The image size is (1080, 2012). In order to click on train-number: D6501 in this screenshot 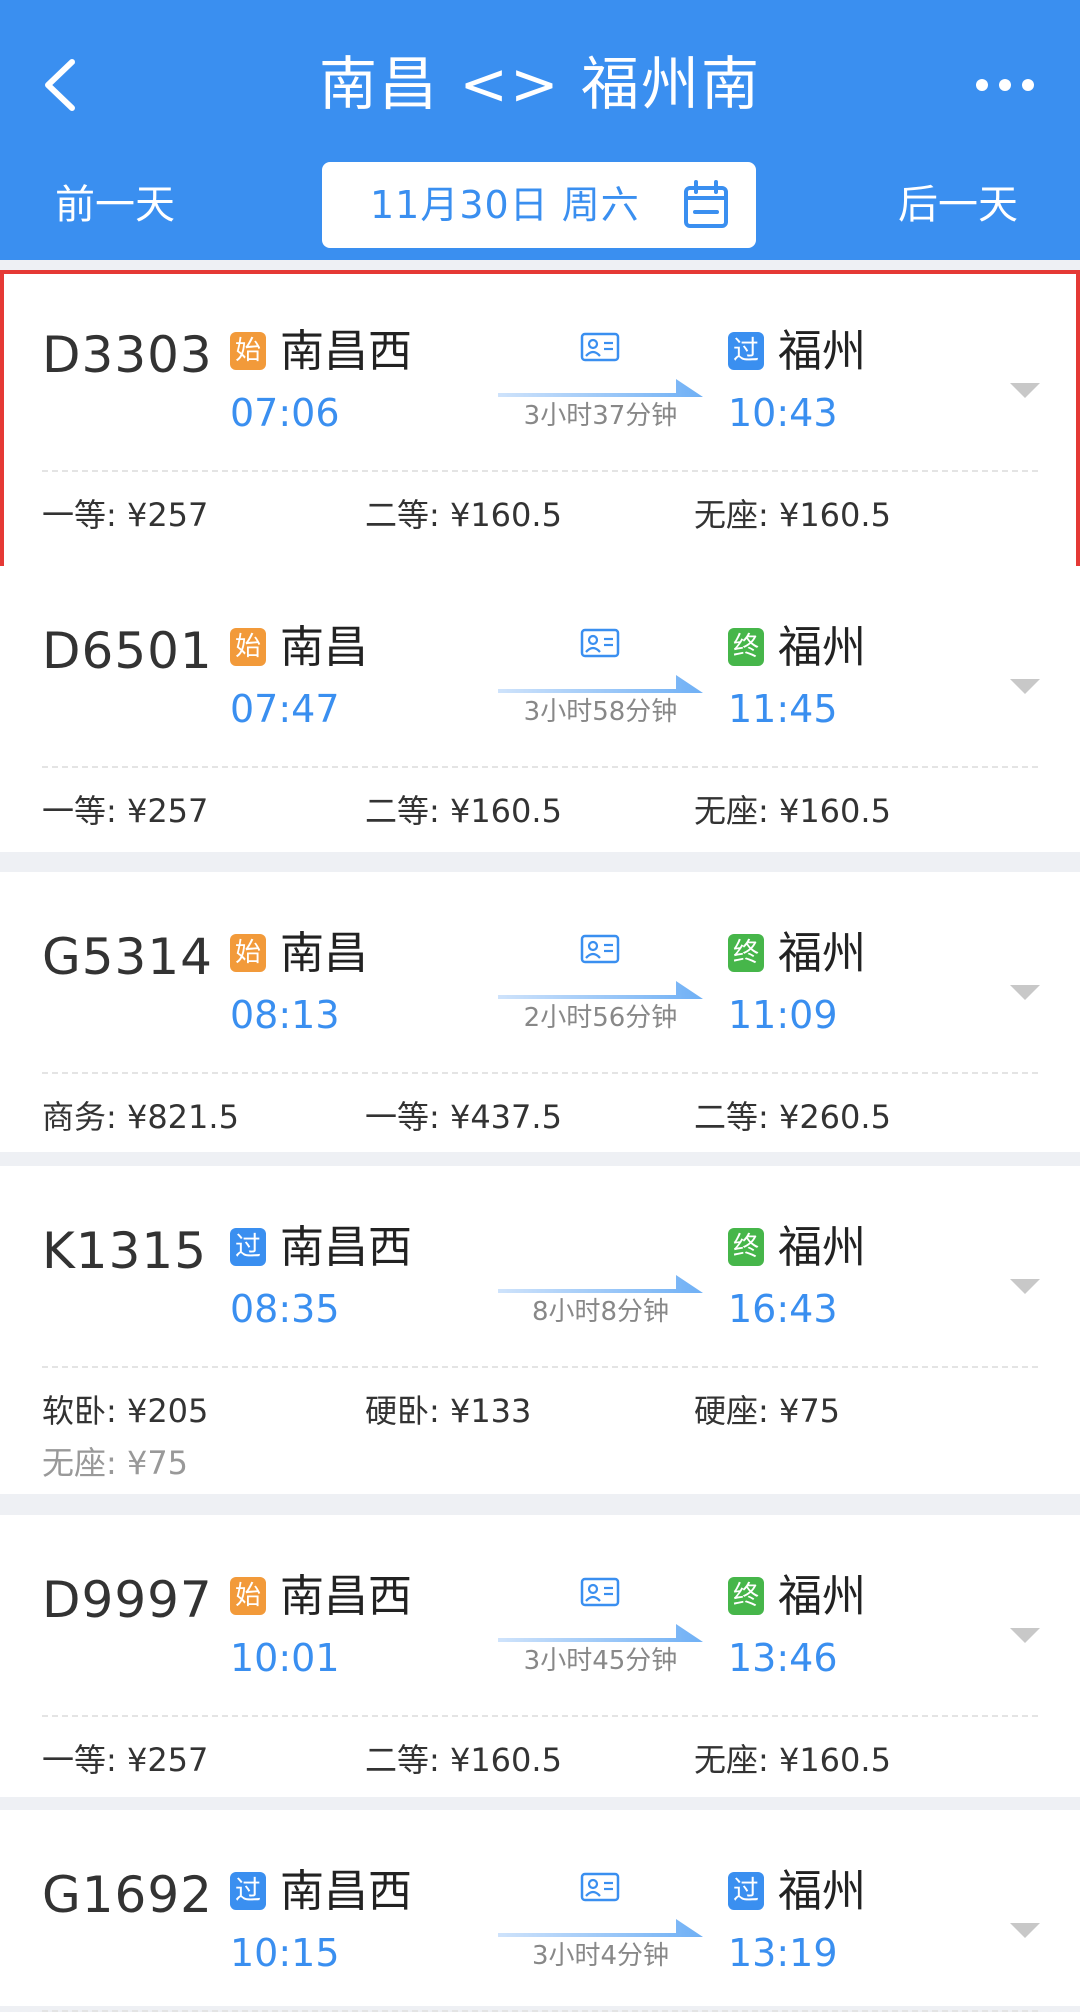, I will do `click(127, 651)`.